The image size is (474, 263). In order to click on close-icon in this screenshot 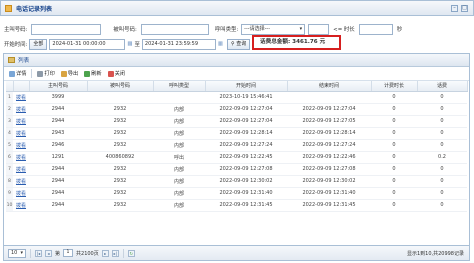, I will do `click(110, 73)`.